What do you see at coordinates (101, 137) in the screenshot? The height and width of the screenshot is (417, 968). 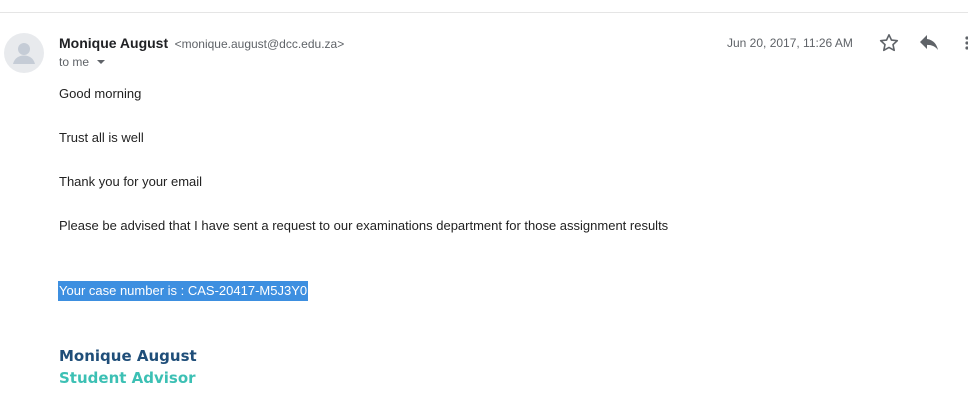 I see `body-paragraph: Trust all is well` at bounding box center [101, 137].